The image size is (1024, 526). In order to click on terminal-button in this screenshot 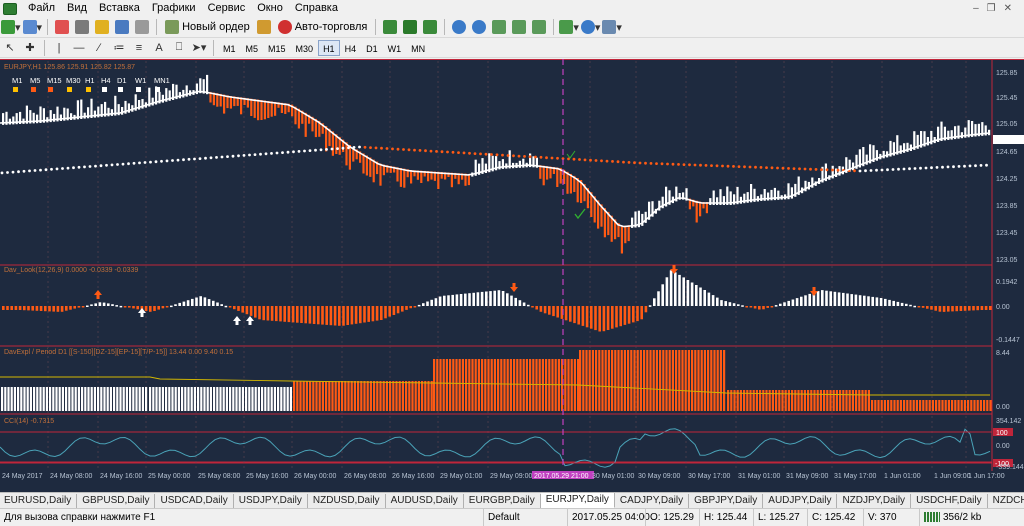, I will do `click(122, 27)`.